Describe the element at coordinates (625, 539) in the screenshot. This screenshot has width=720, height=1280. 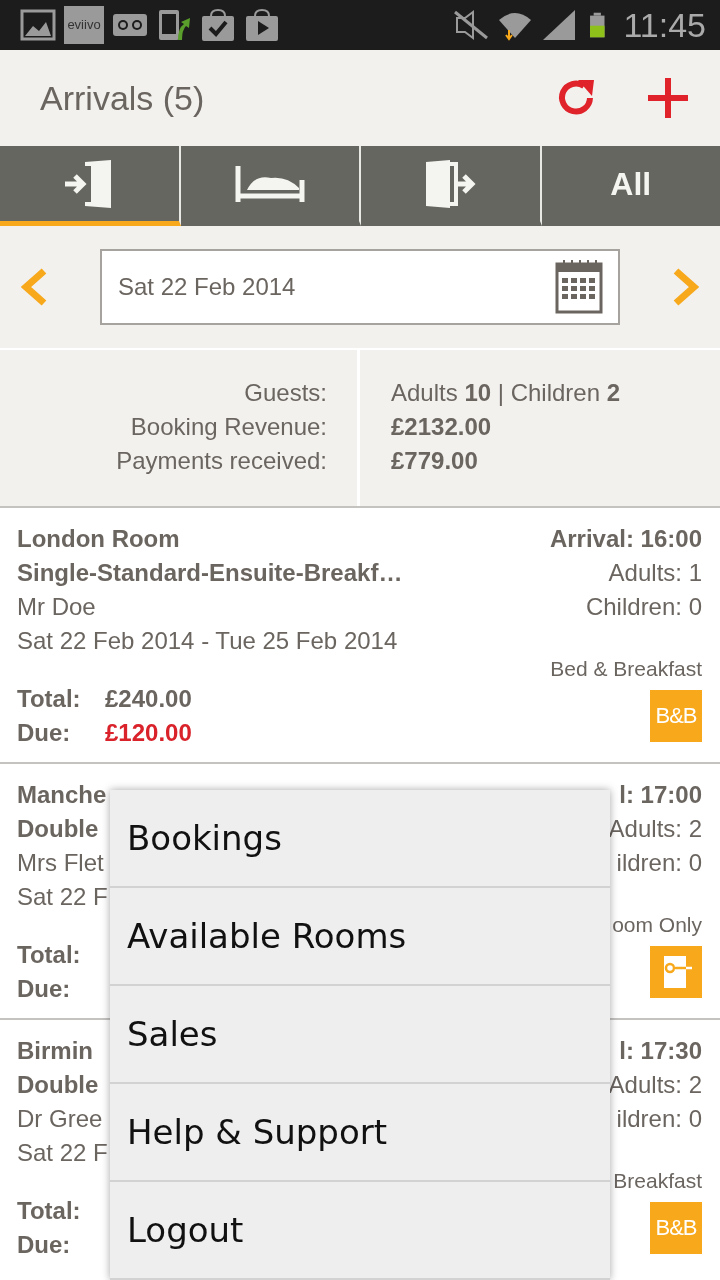
I see `arrival-time: Arrival: 16:00` at that location.